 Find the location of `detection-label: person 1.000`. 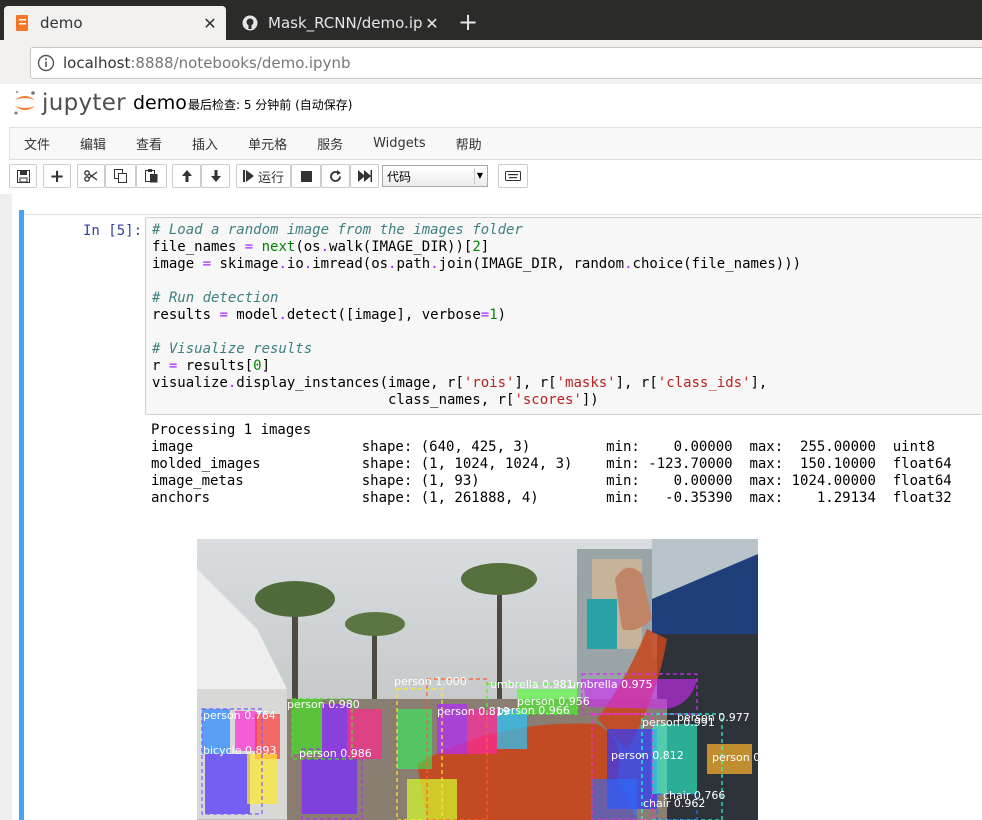

detection-label: person 1.000 is located at coordinates (430, 681).